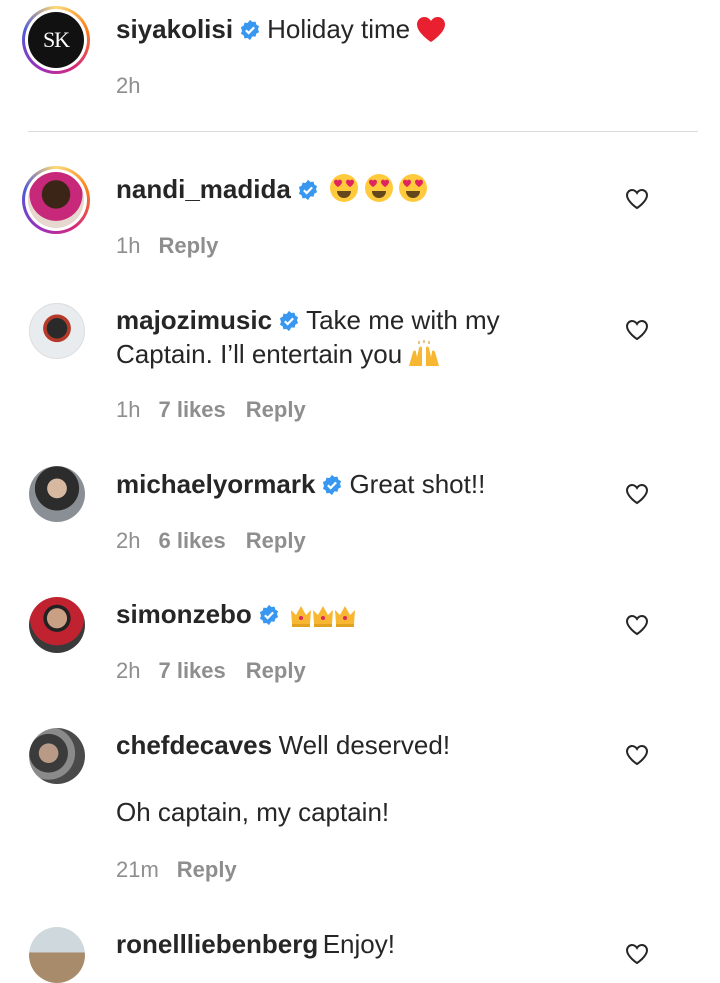 The width and height of the screenshot is (720, 983). What do you see at coordinates (364, 745) in the screenshot?
I see `comment-text: Well deserved!` at bounding box center [364, 745].